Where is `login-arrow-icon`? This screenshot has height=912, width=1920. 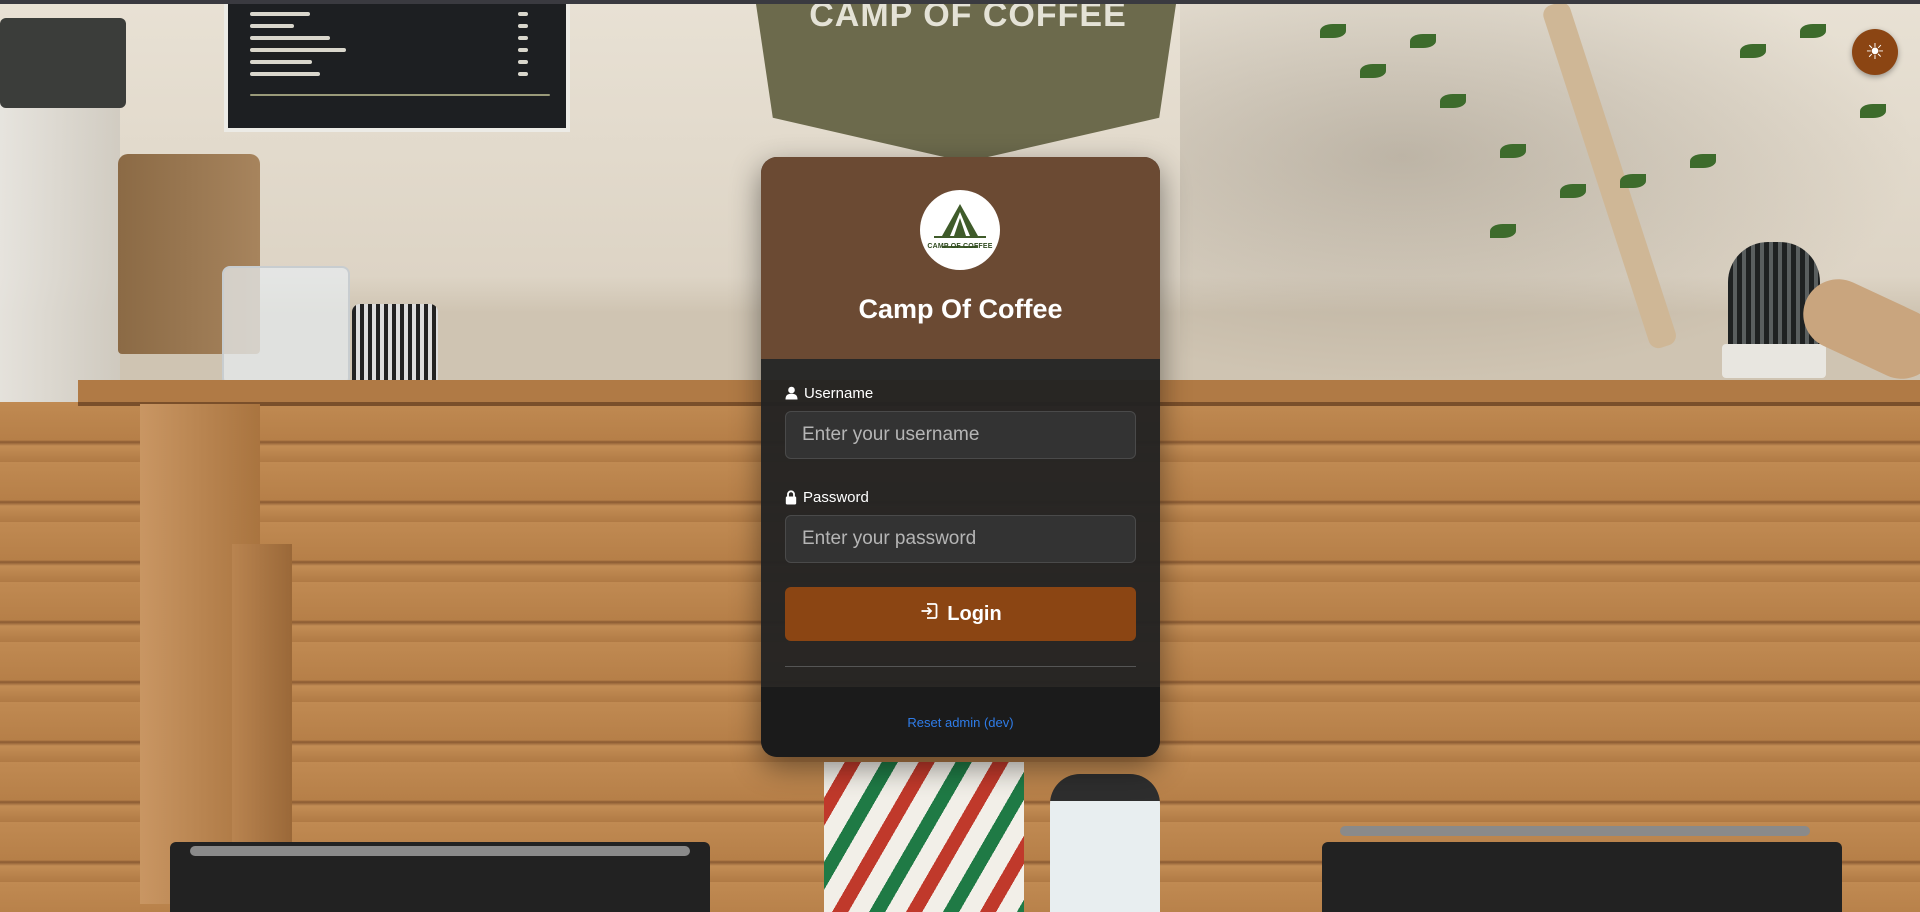
login-arrow-icon is located at coordinates (929, 614).